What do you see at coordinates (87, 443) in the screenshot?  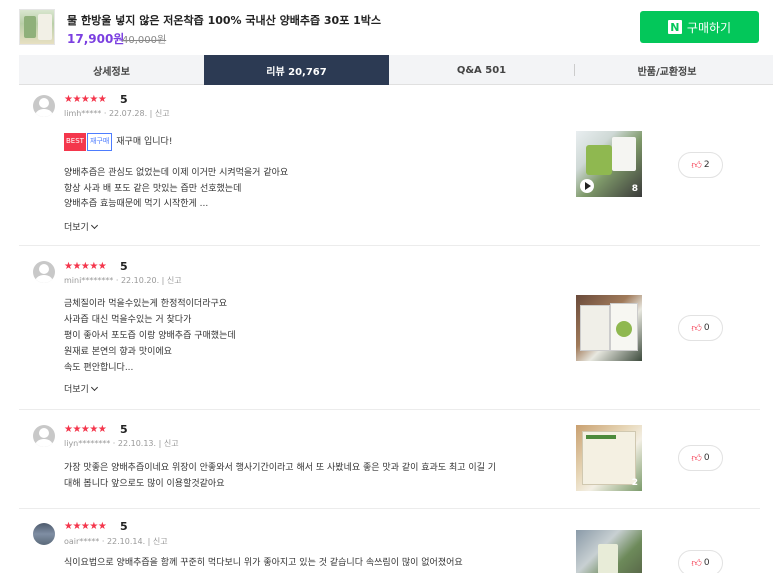 I see `reviewer-id: liyn********` at bounding box center [87, 443].